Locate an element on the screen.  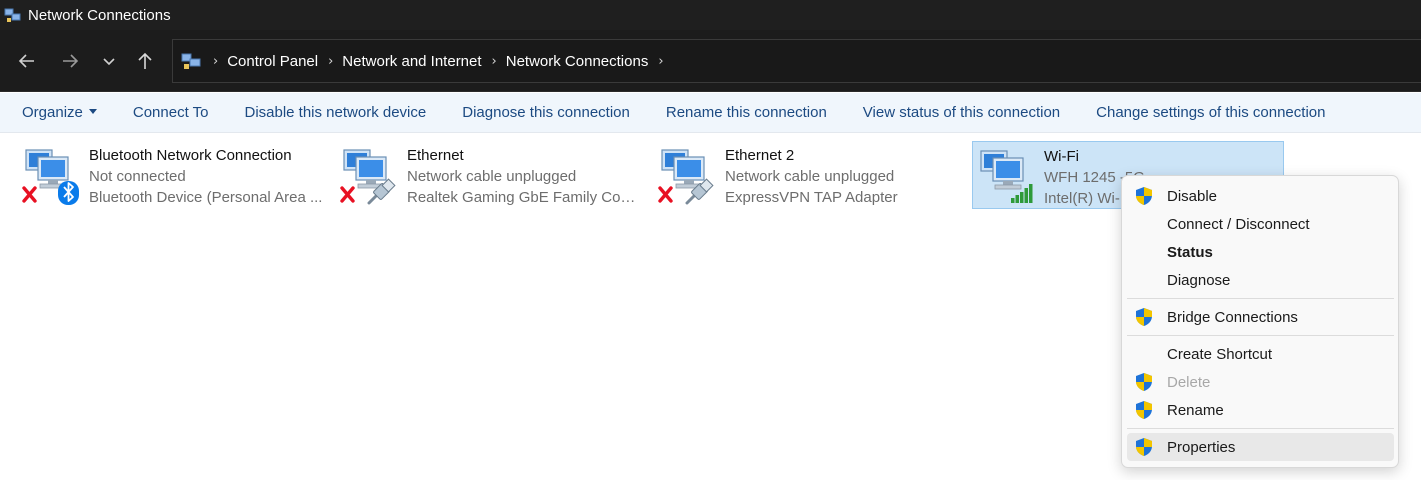
menu-item-label: Disable is located at coordinates (1192, 196).